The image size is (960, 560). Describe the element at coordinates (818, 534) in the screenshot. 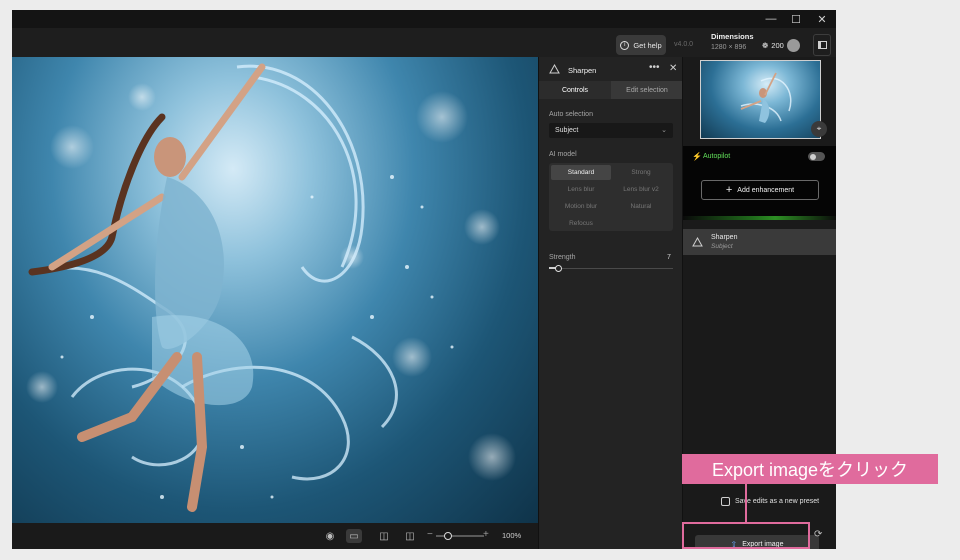

I see `share-icon: ⟳` at that location.